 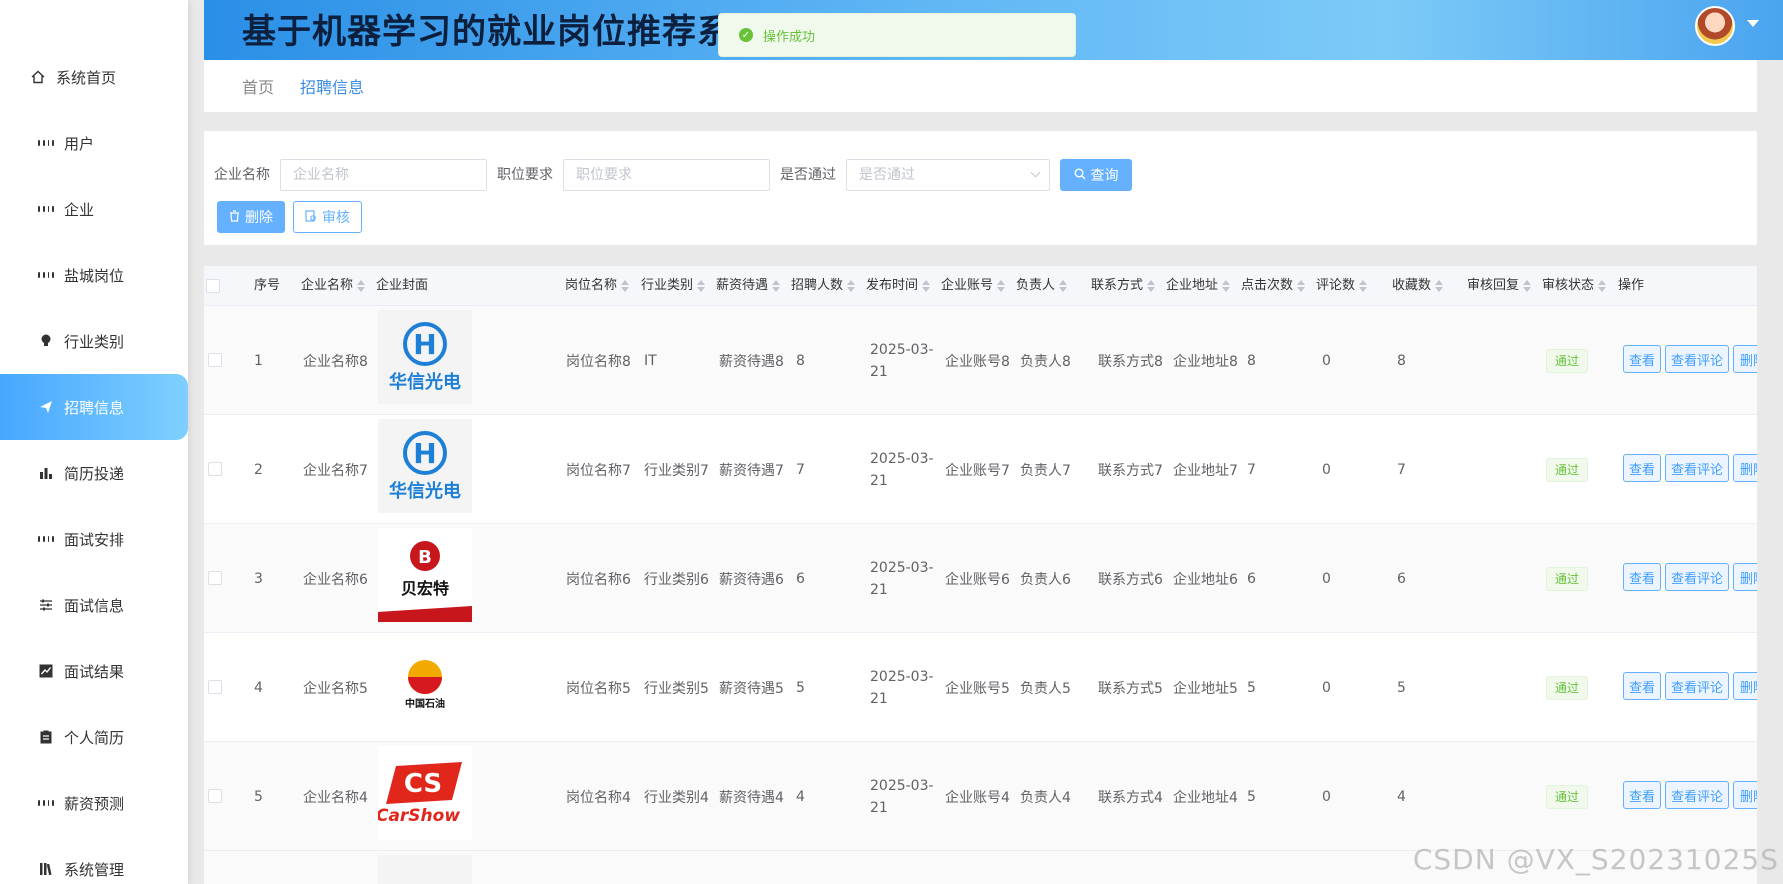 What do you see at coordinates (1753, 23) in the screenshot?
I see `chevron-down-icon` at bounding box center [1753, 23].